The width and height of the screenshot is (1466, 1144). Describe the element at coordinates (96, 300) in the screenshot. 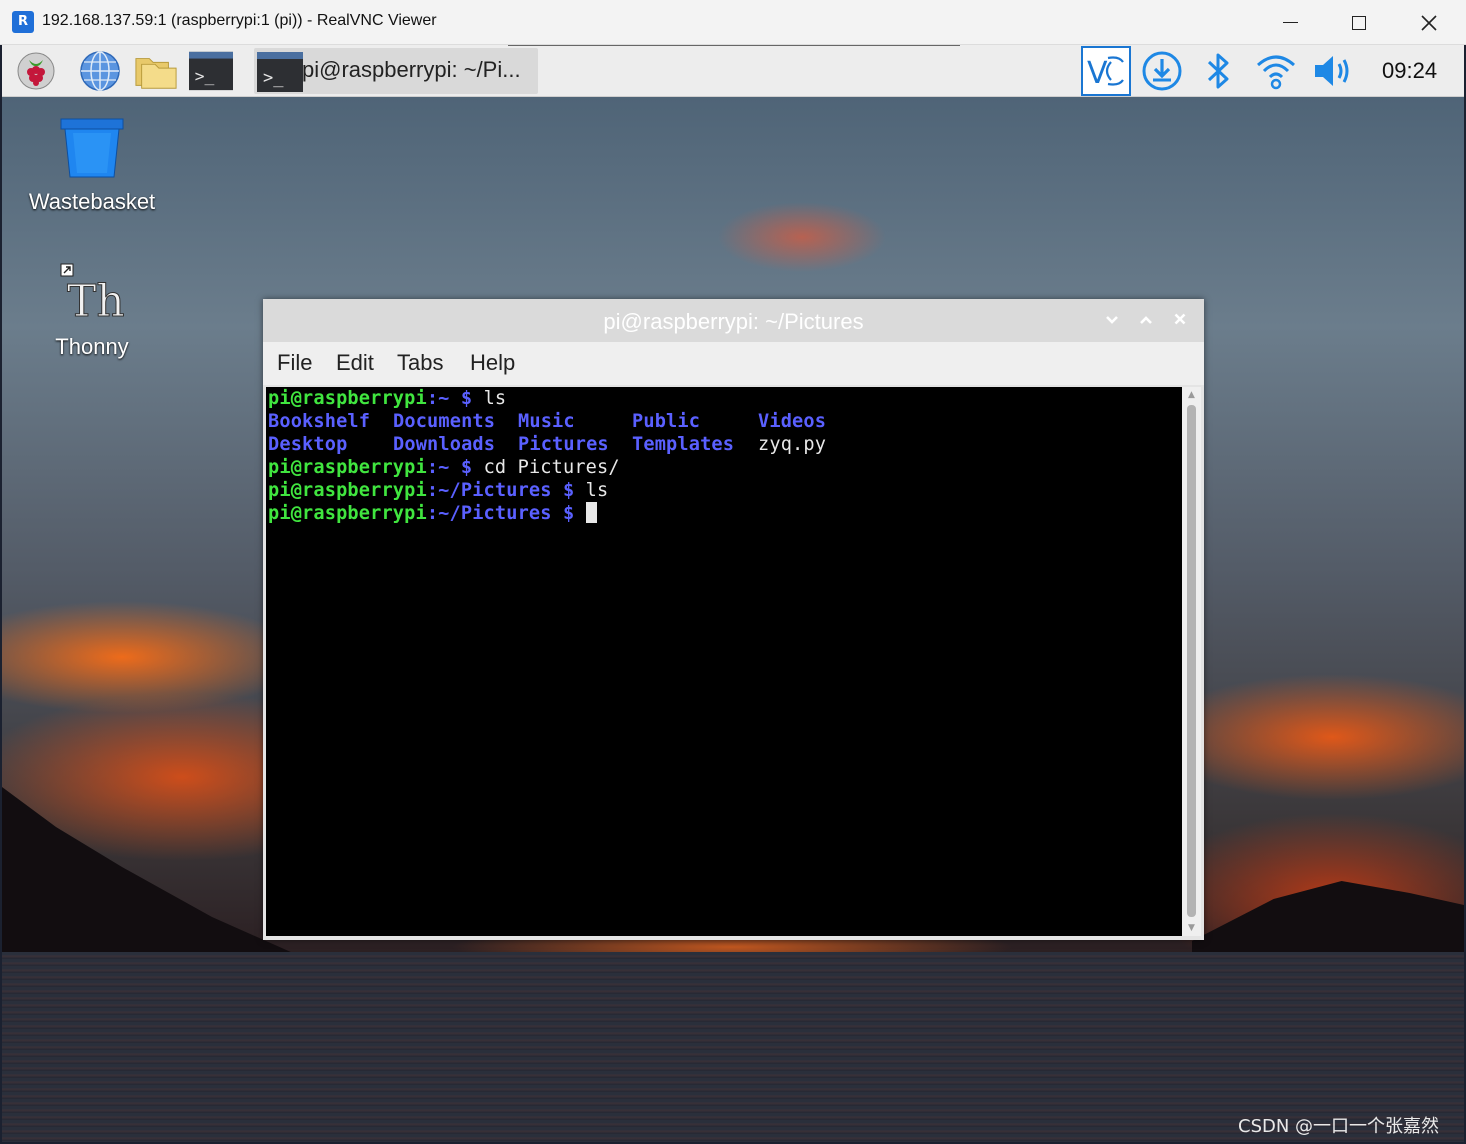

I see `svg-text: Th` at that location.